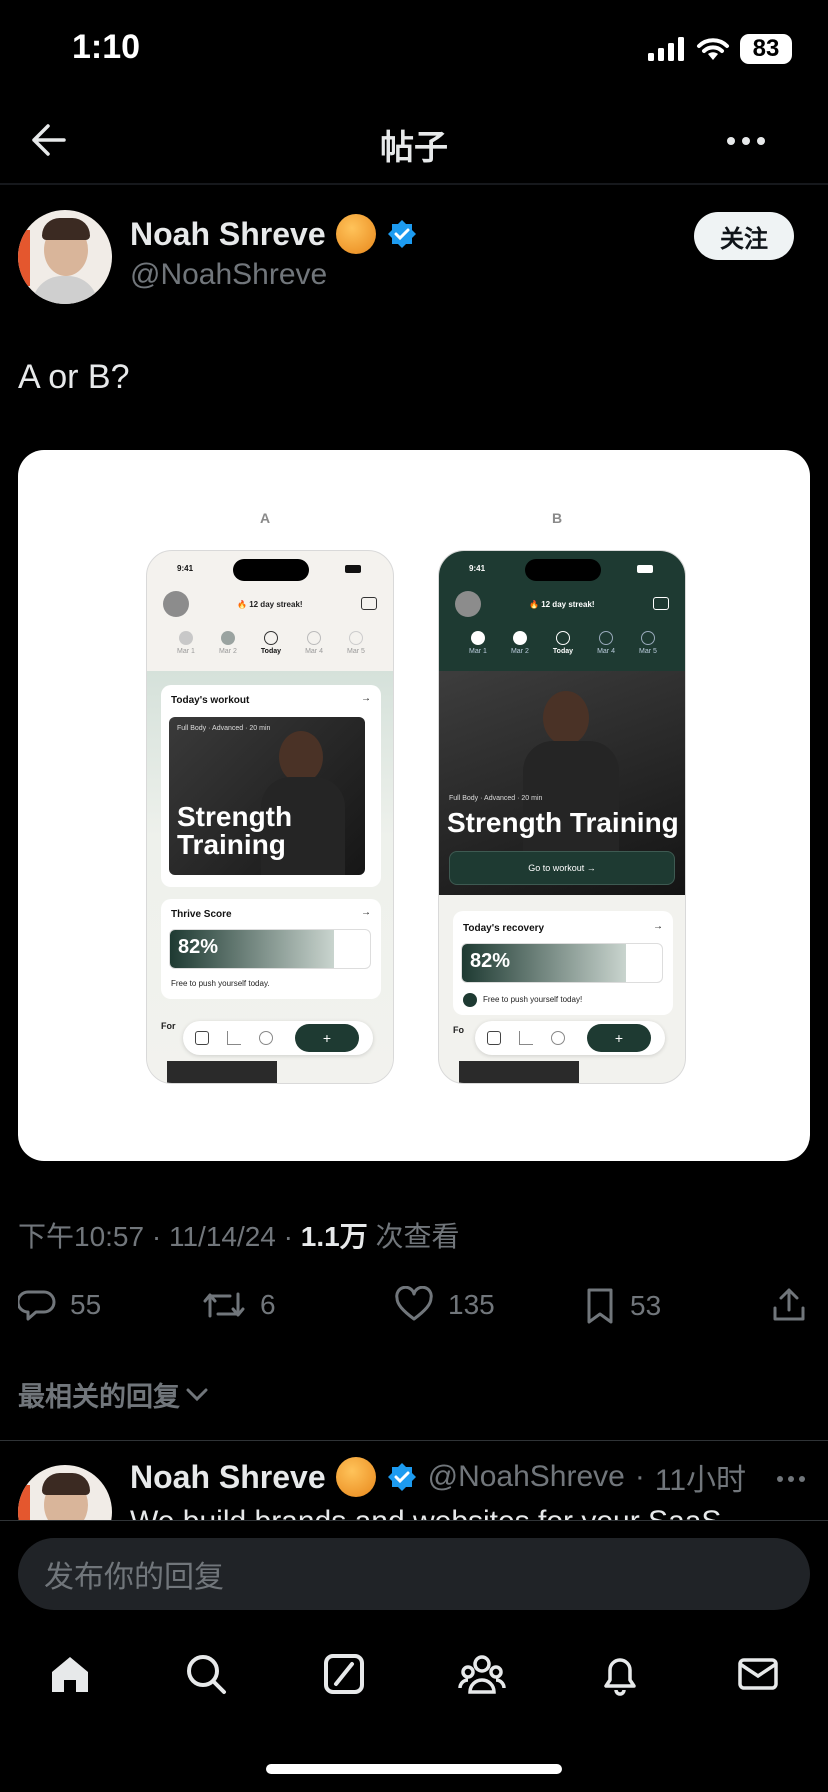  I want to click on go-to-workout-button: Go to workout →, so click(562, 868).